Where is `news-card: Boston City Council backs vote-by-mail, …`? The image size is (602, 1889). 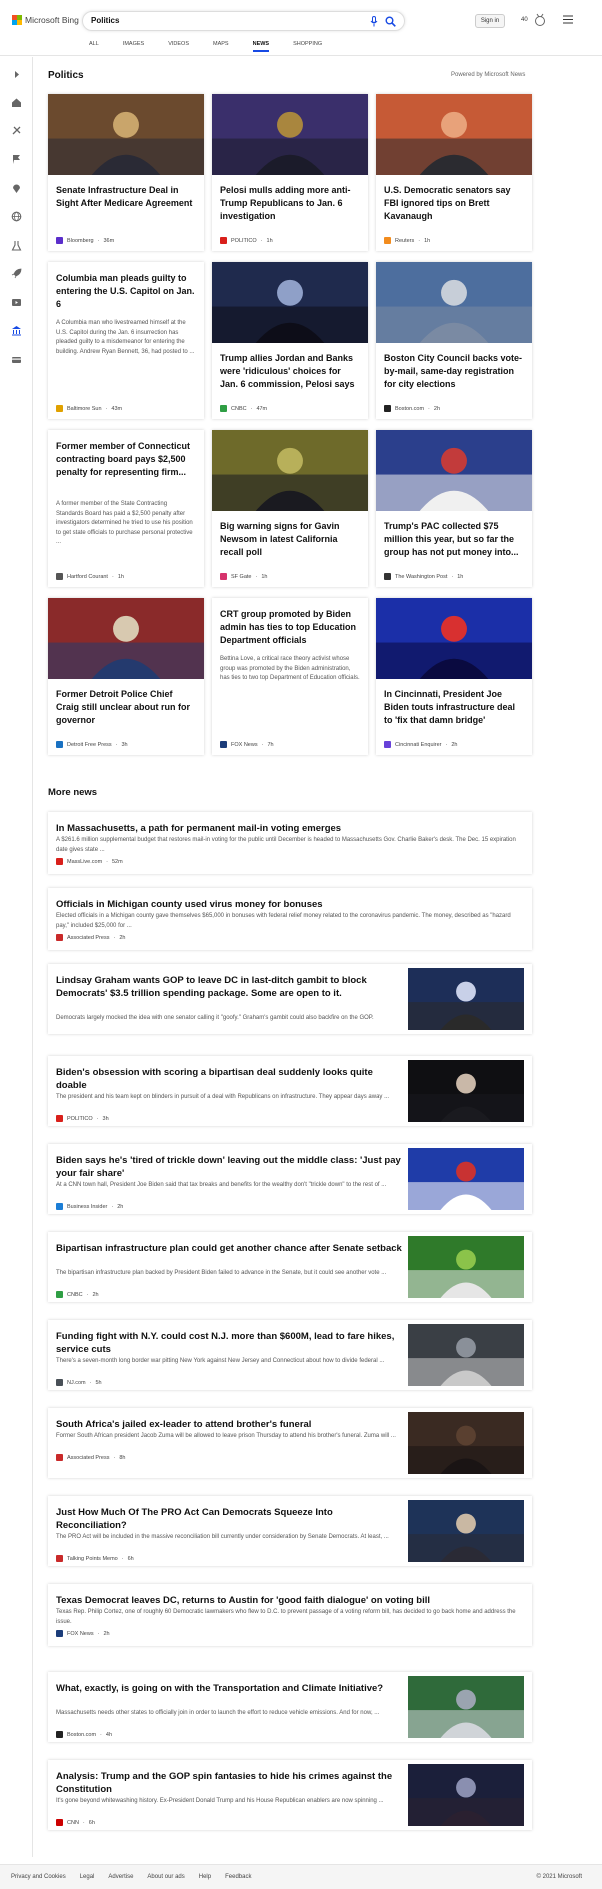 news-card: Boston City Council backs vote-by-mail, … is located at coordinates (454, 340).